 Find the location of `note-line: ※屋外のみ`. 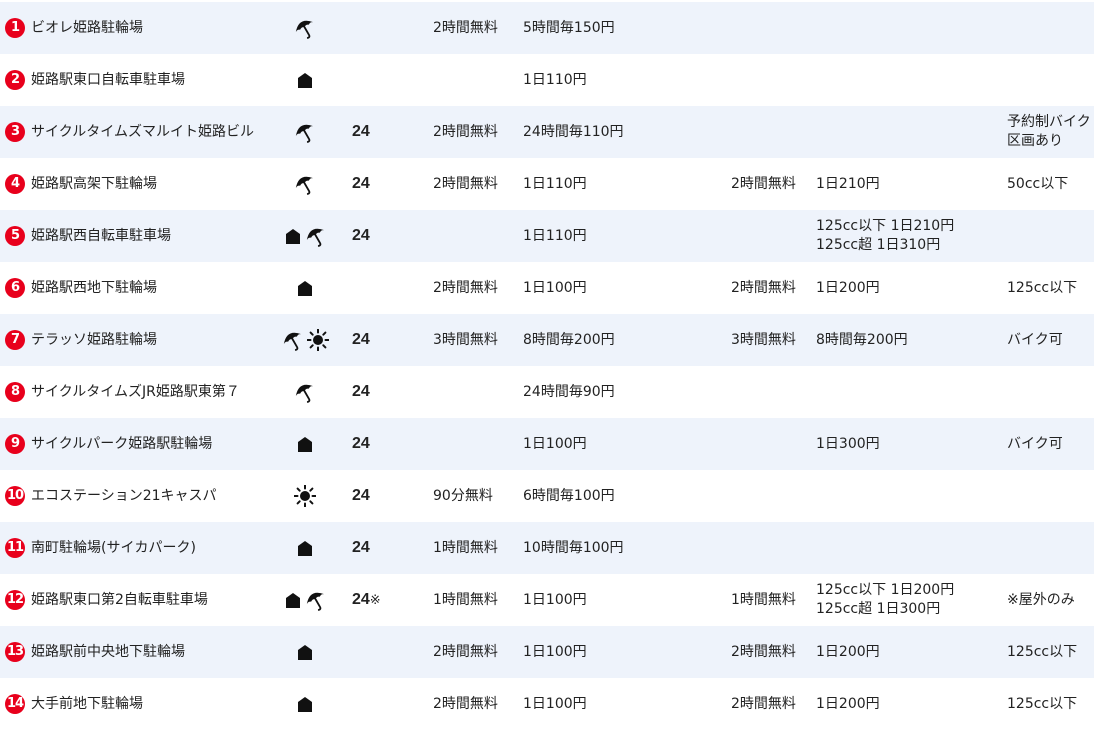

note-line: ※屋外のみ is located at coordinates (1041, 599).